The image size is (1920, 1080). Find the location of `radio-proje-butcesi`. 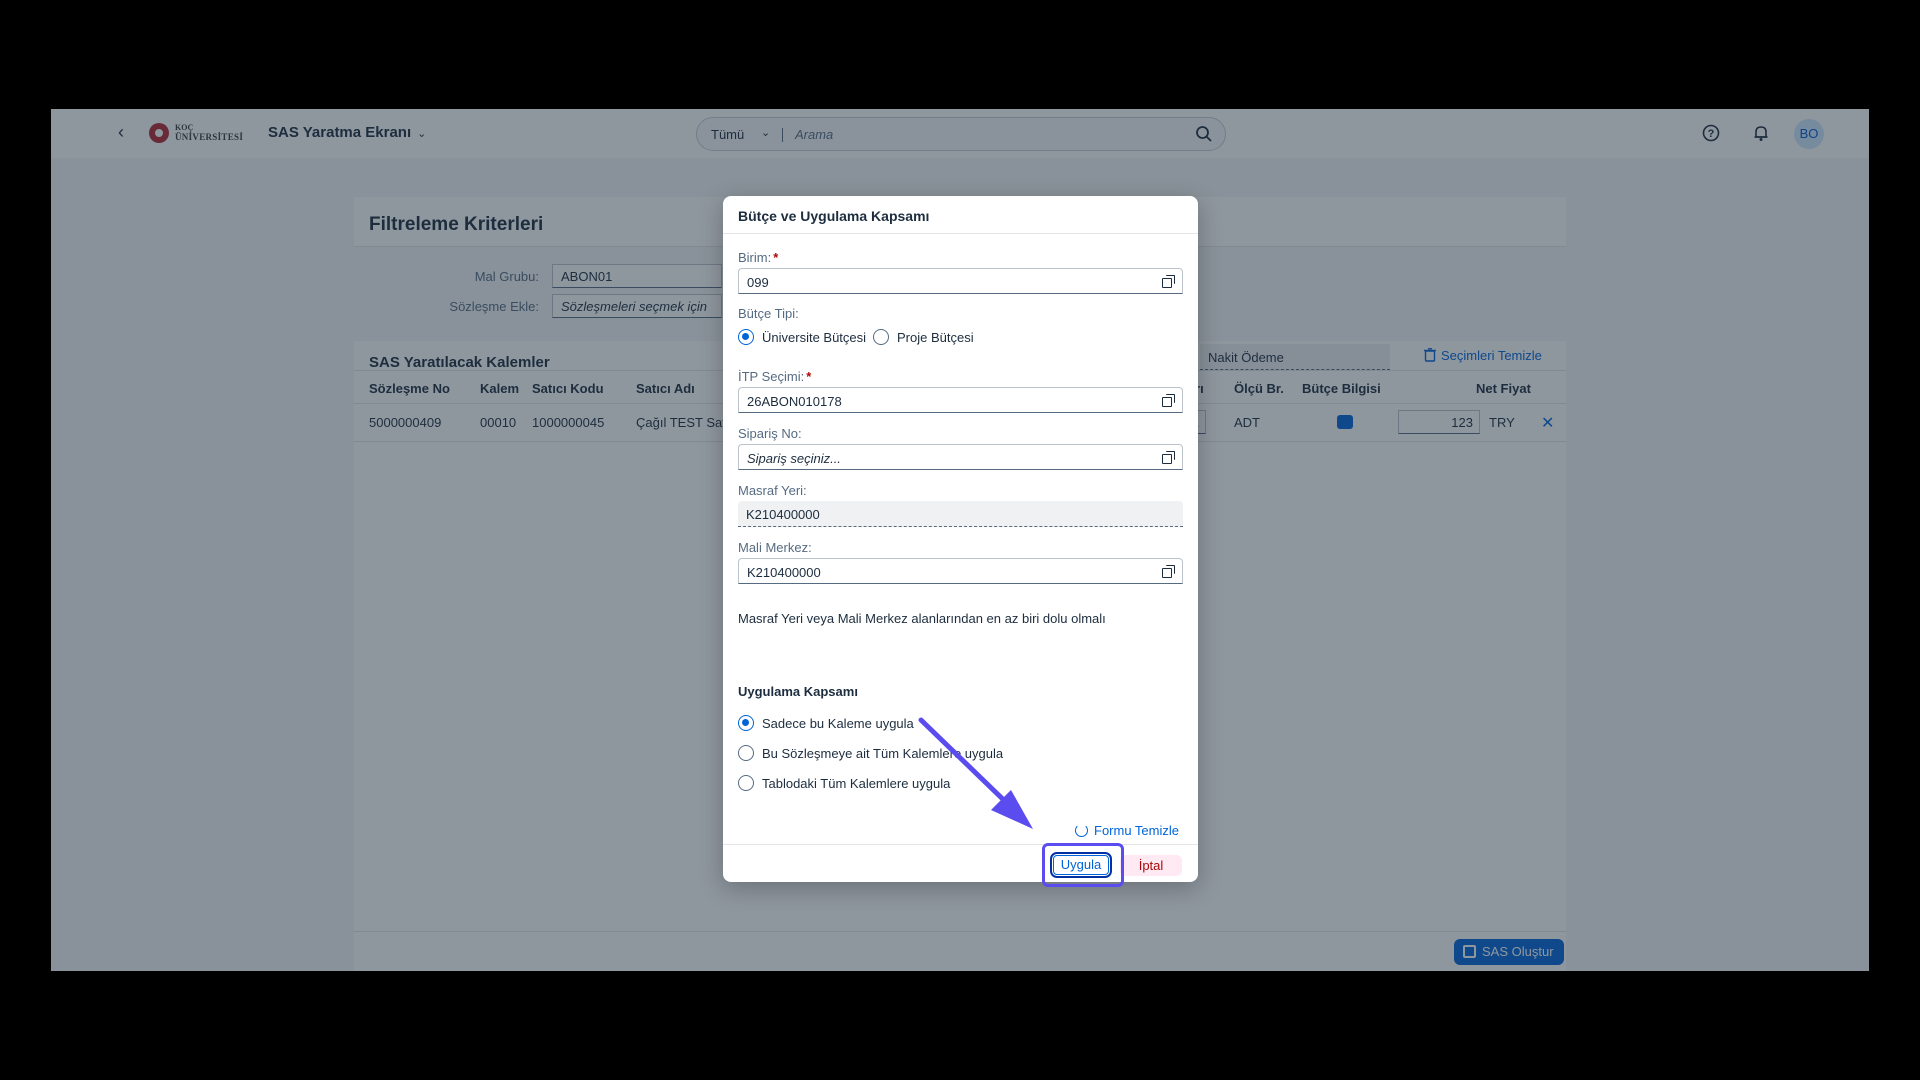

radio-proje-butcesi is located at coordinates (881, 337).